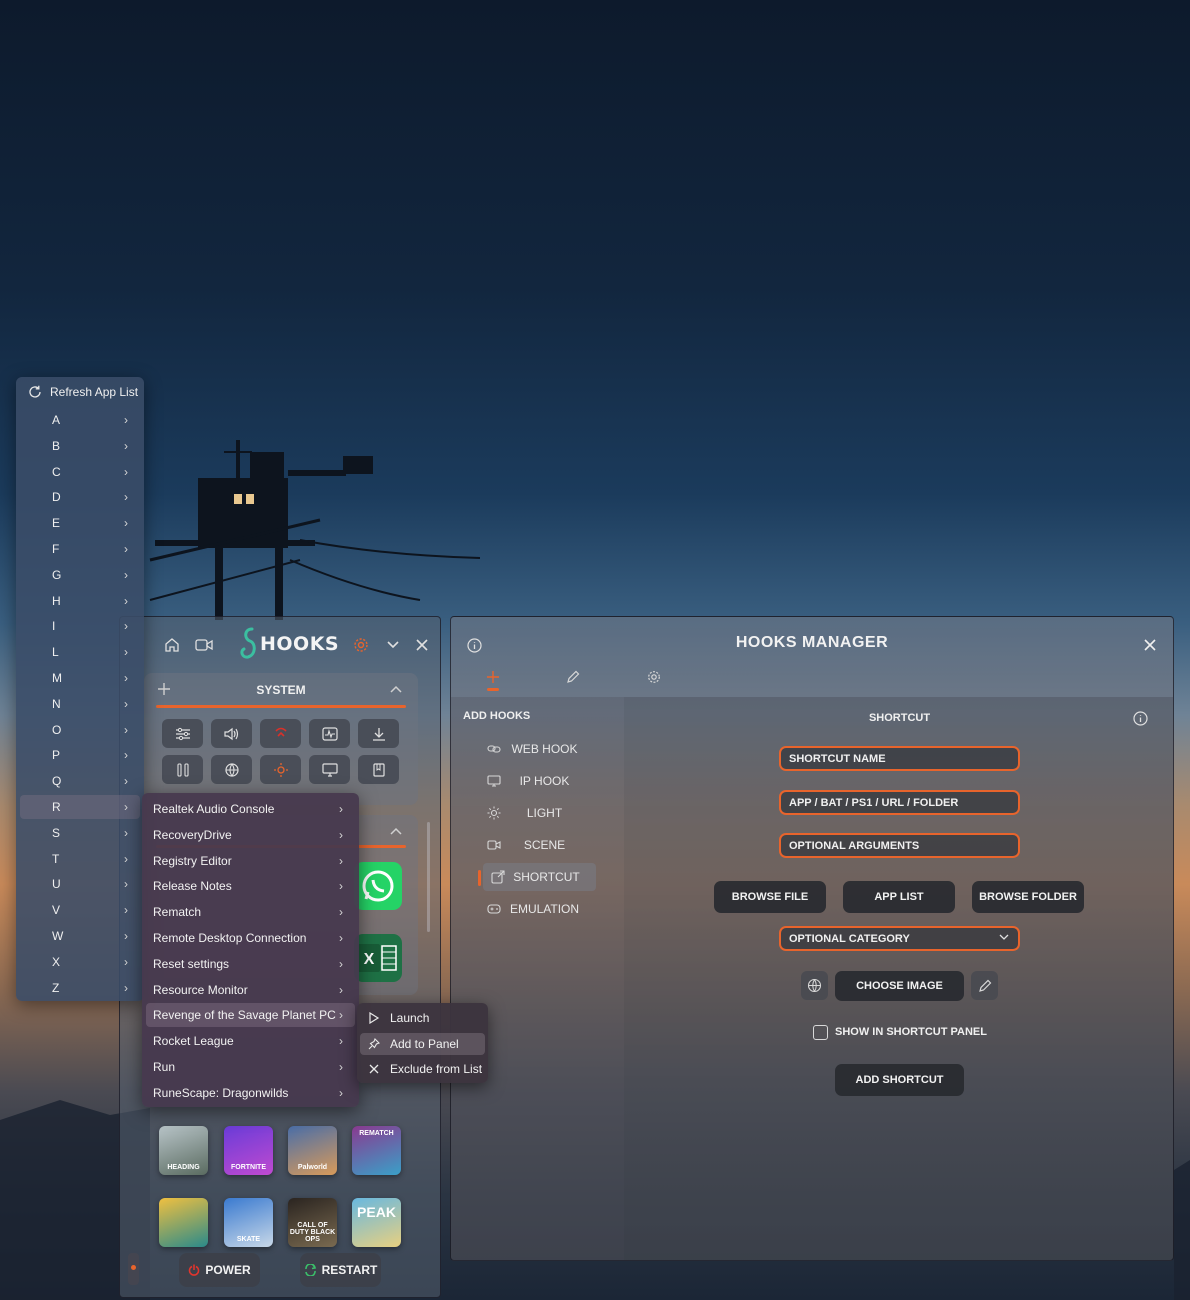  I want to click on letter-item-w: W ›, so click(80, 936).